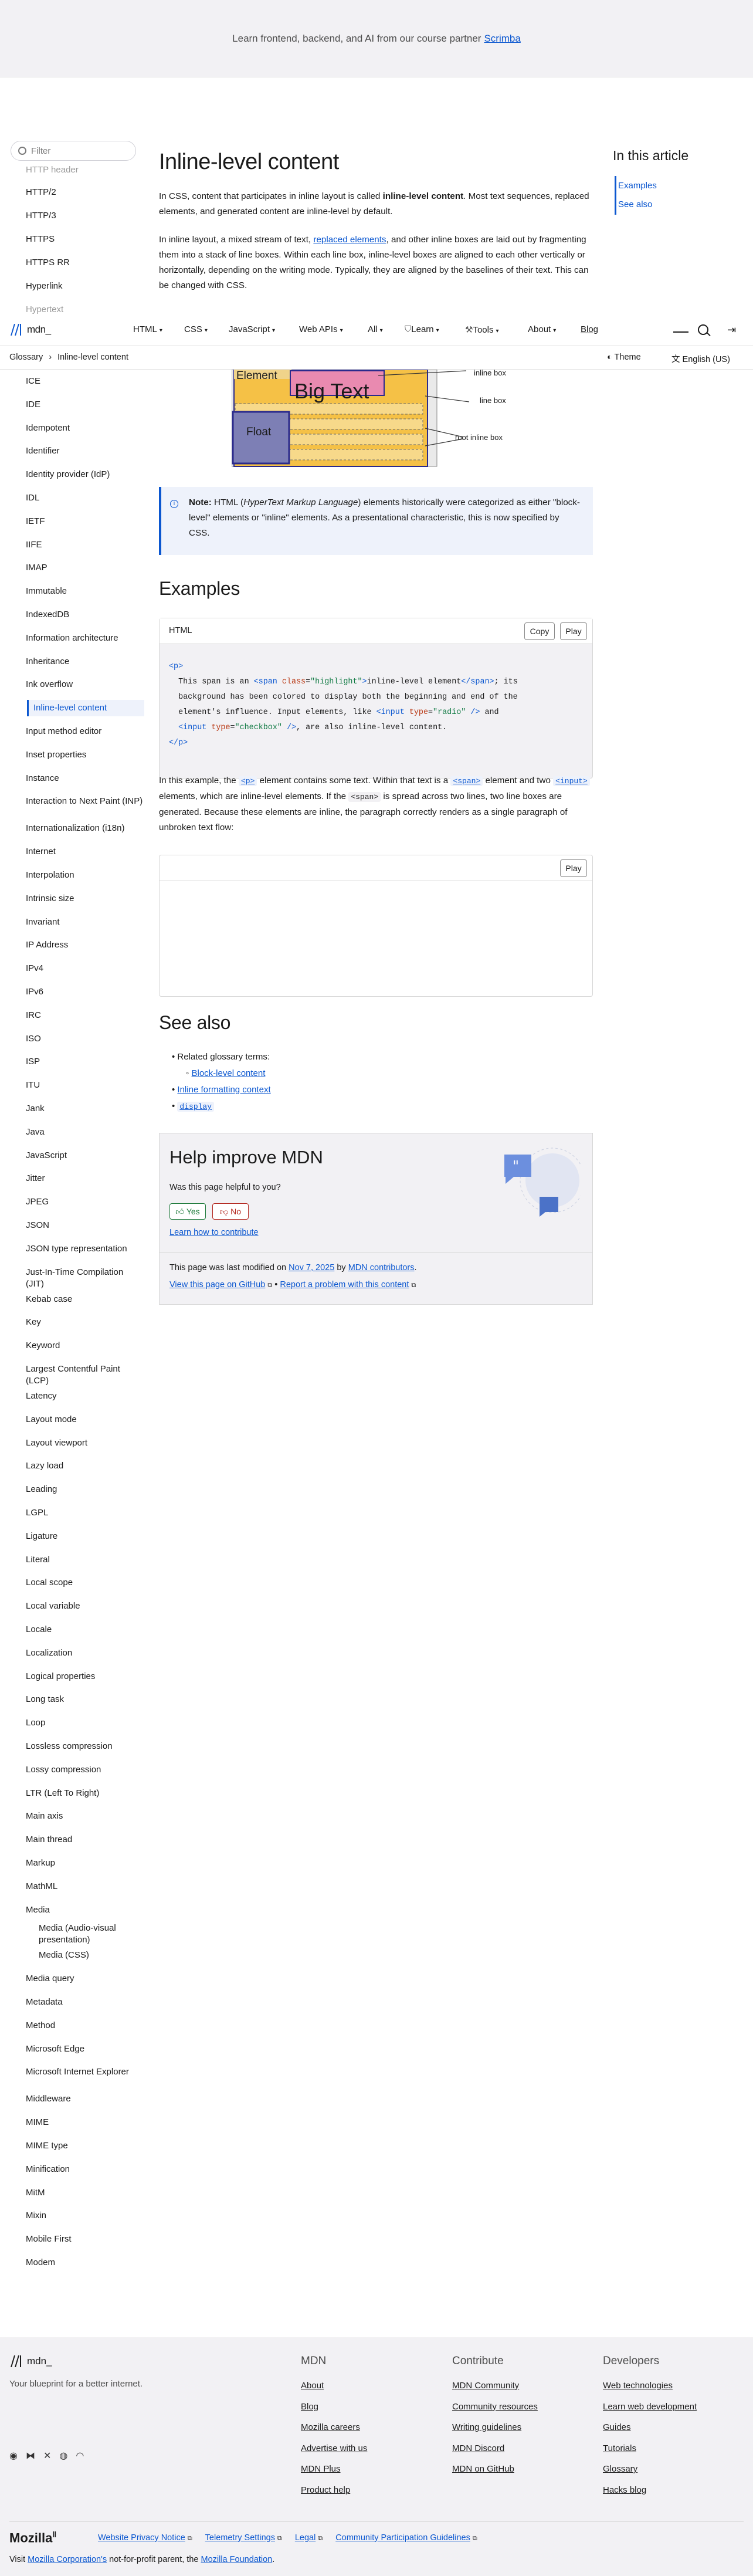  Describe the element at coordinates (84, 1979) in the screenshot. I see `sidebar-item: Media query` at that location.